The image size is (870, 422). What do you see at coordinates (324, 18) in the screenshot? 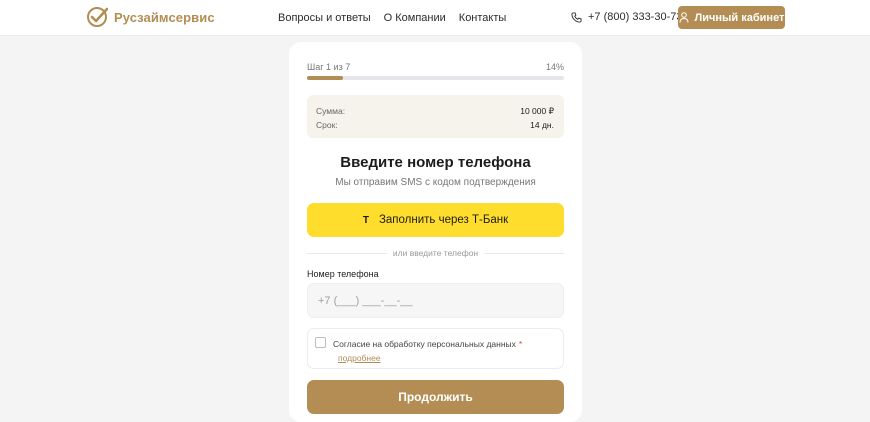
I see `nav-faq-link: Вопросы и ответы` at bounding box center [324, 18].